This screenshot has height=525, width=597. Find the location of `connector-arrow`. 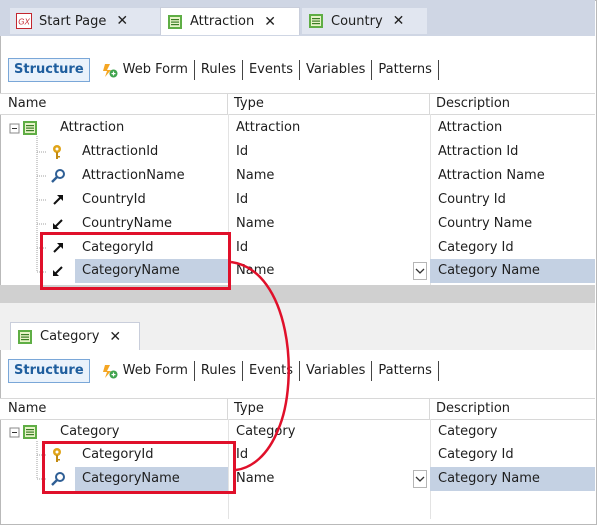

connector-arrow is located at coordinates (260, 366).